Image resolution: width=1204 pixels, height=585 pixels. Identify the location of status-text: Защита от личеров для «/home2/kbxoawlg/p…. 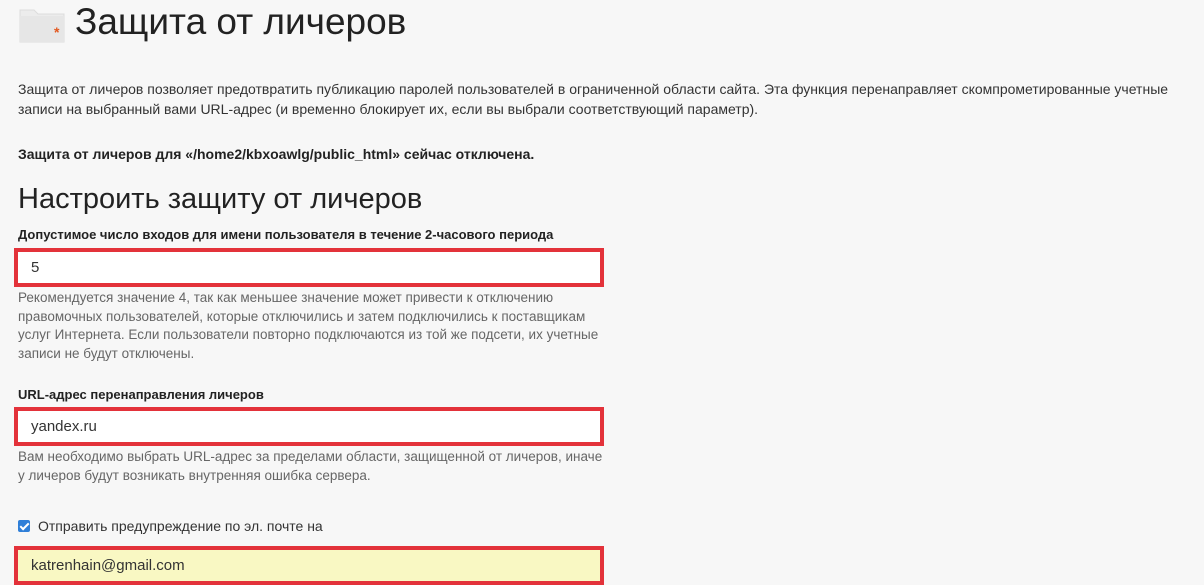
(276, 154).